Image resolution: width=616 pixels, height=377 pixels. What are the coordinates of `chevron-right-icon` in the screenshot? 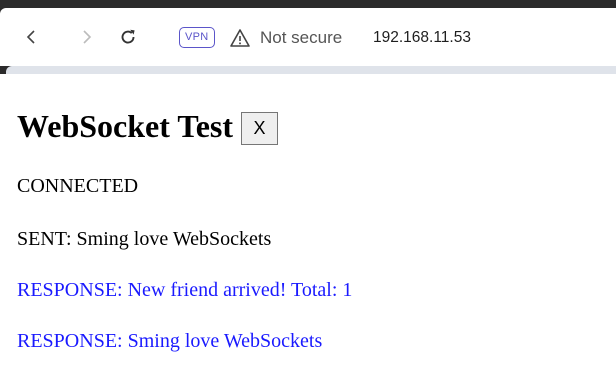 It's located at (87, 37).